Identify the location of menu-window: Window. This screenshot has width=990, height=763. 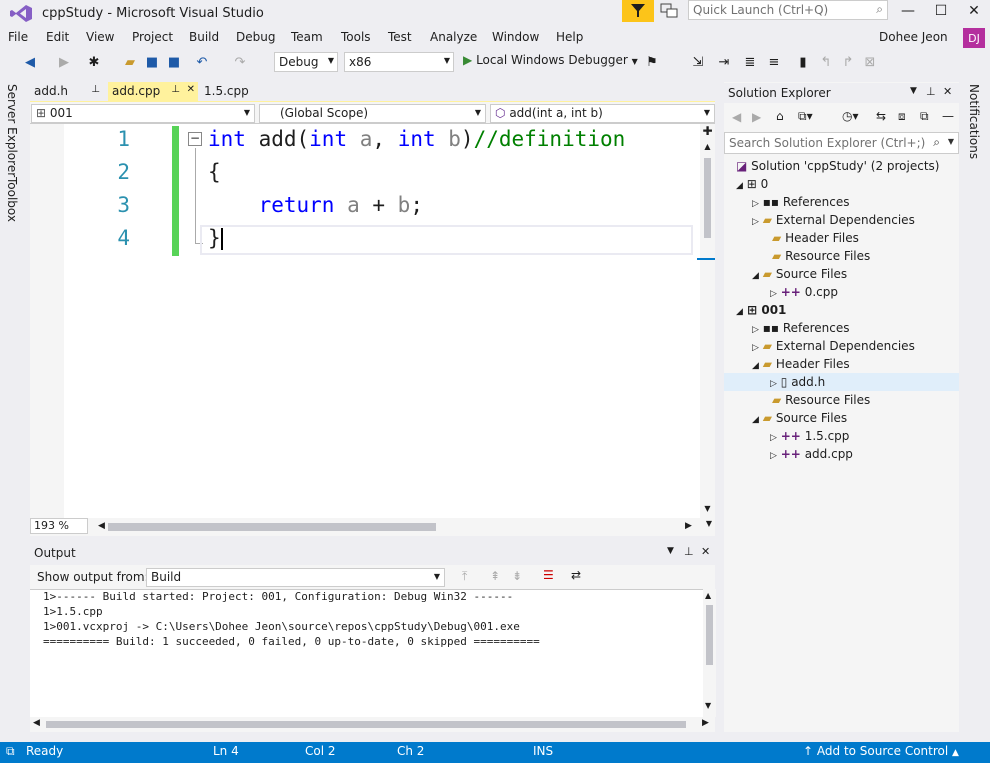
(515, 37).